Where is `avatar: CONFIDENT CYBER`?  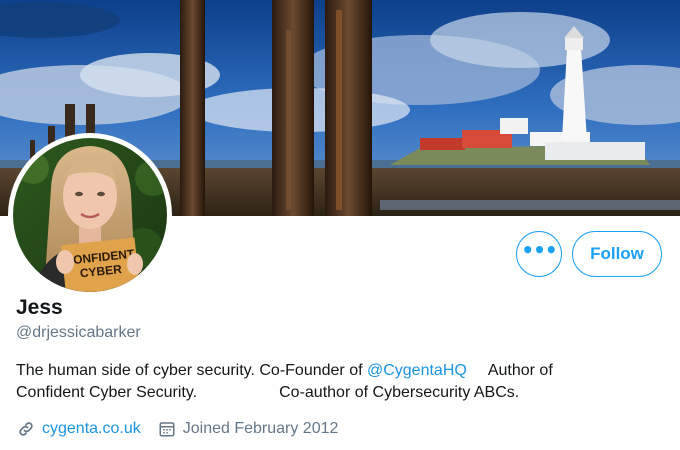 avatar: CONFIDENT CYBER is located at coordinates (90, 215).